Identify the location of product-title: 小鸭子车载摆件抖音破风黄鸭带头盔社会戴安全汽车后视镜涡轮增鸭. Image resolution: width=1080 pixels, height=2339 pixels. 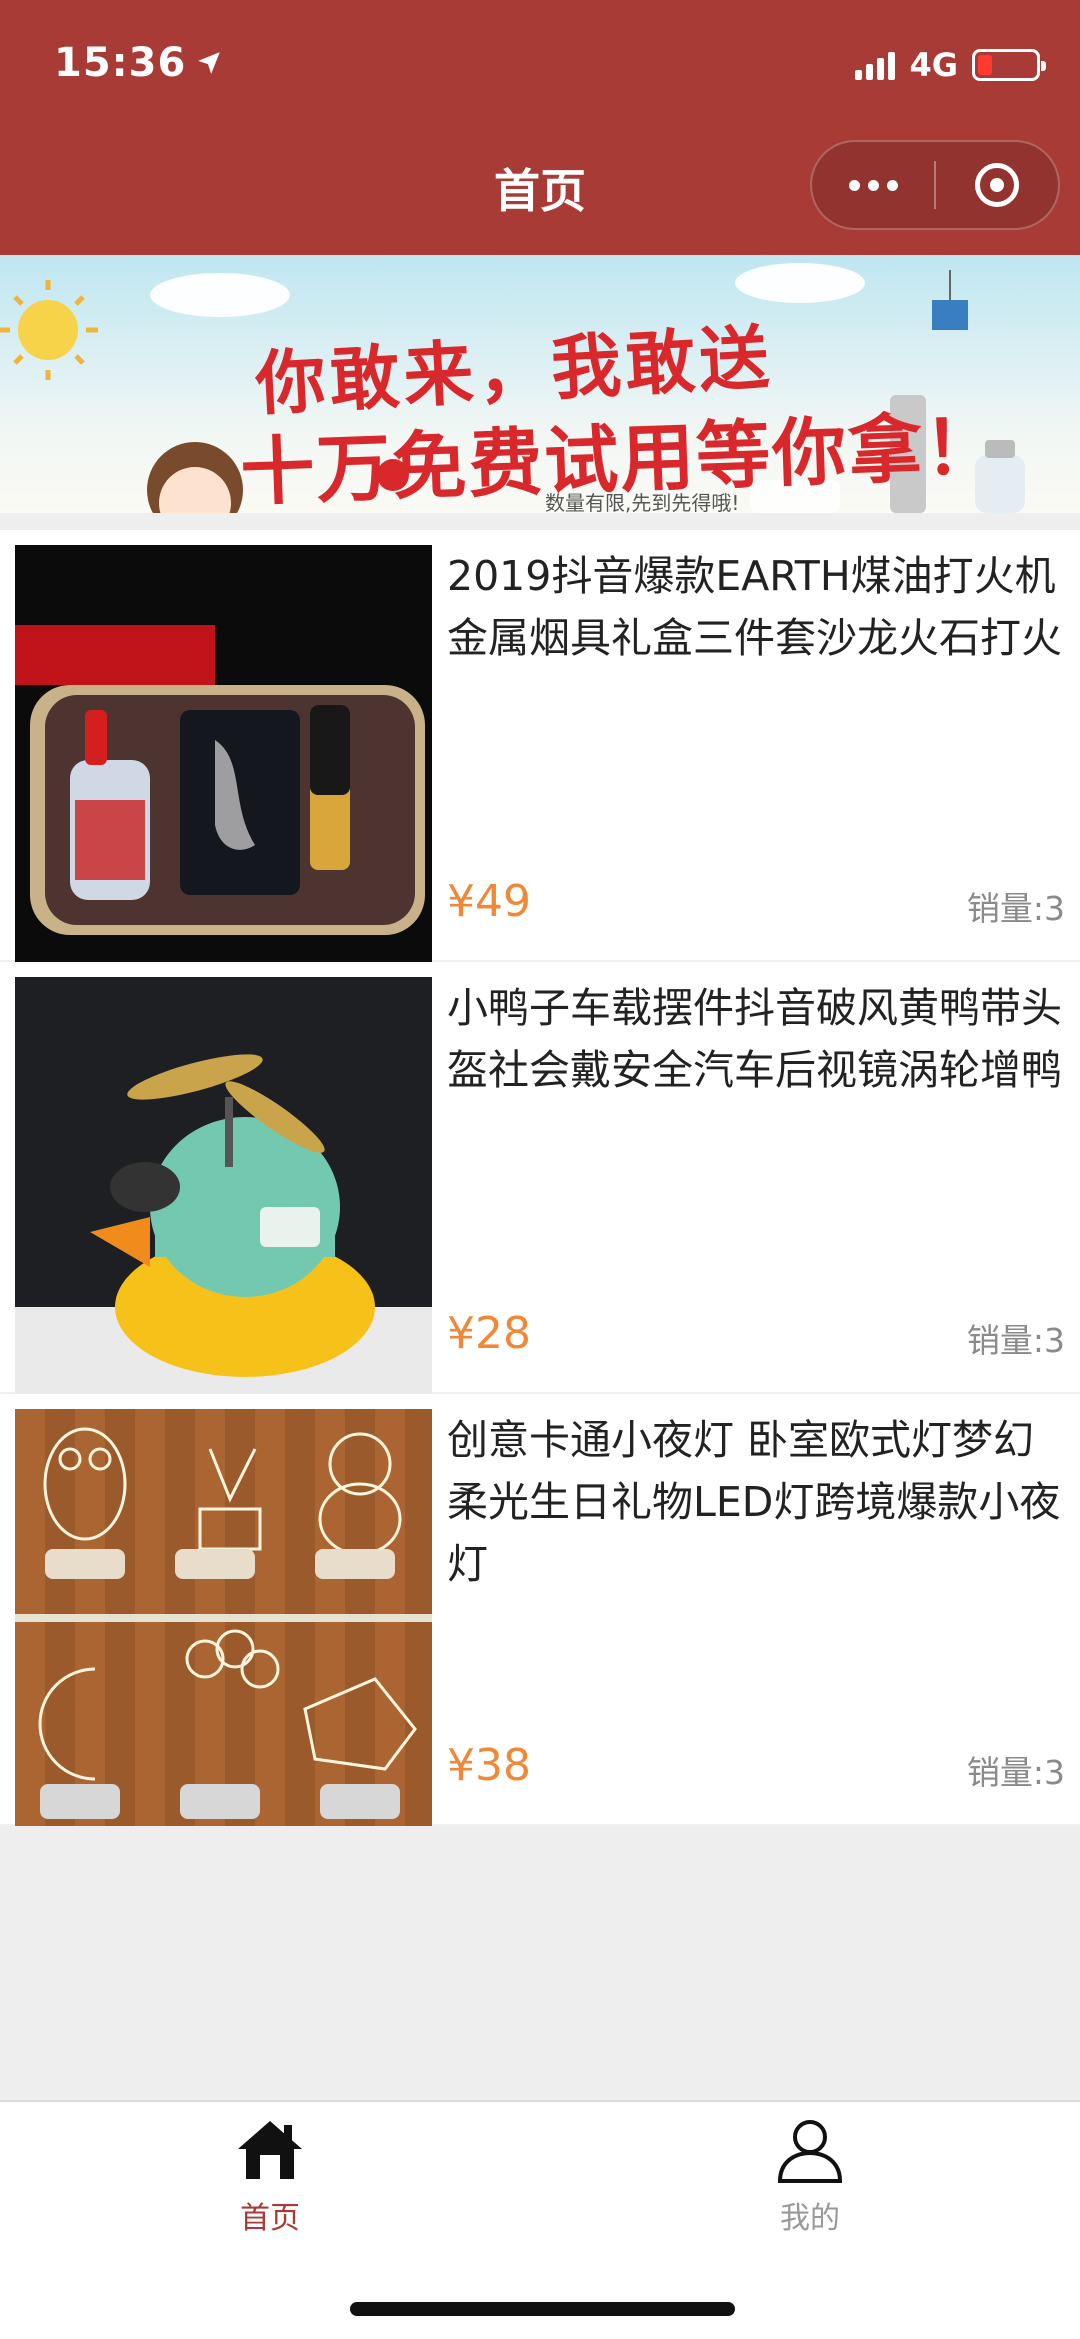
(754, 1039).